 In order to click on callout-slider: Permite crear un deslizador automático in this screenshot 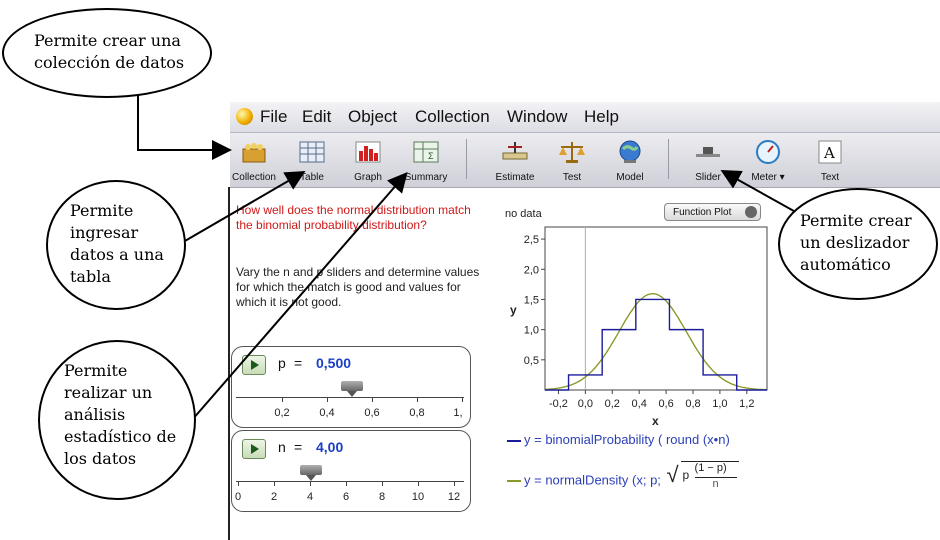, I will do `click(858, 244)`.